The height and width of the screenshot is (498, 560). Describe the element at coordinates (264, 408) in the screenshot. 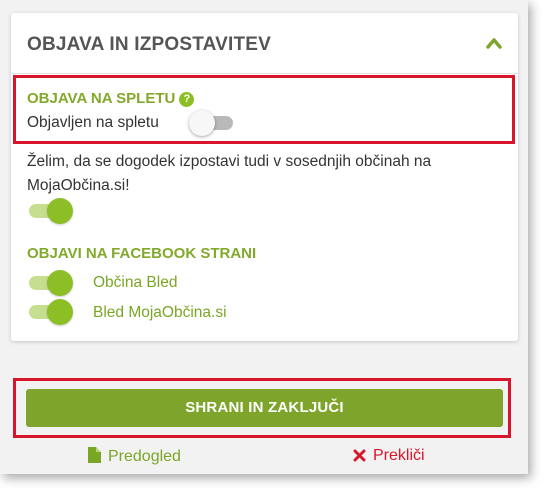

I see `save-and-finish-button: SHRANI IN ZAKLJUČI` at that location.